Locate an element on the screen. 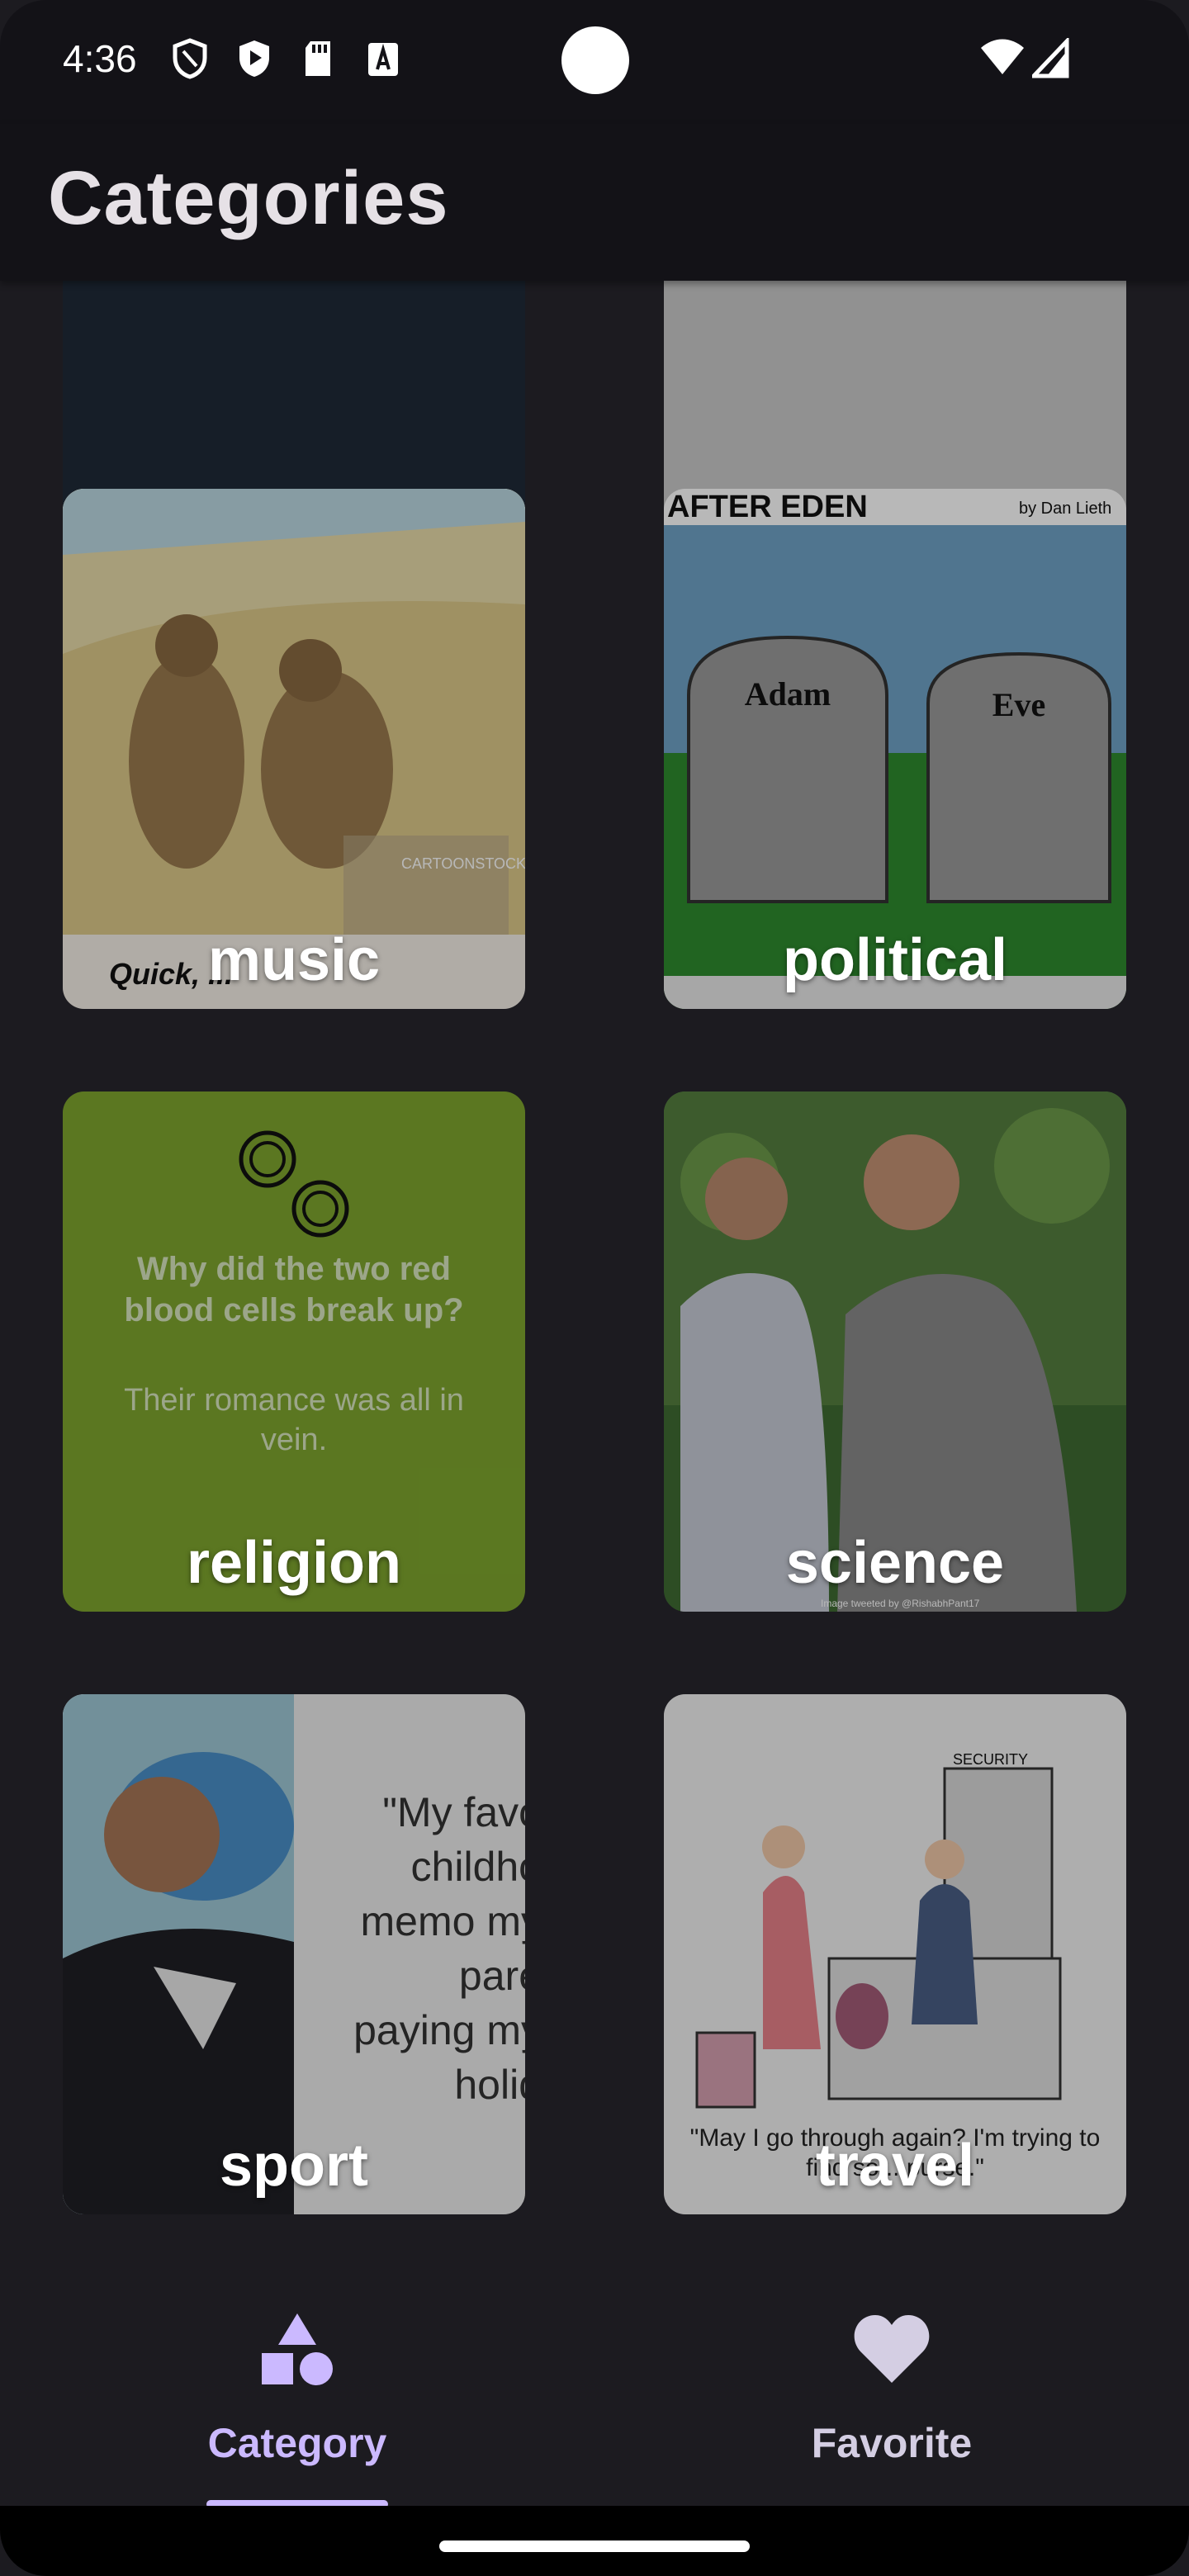 The image size is (1189, 2576). top-app-bar: Categories is located at coordinates (594, 202).